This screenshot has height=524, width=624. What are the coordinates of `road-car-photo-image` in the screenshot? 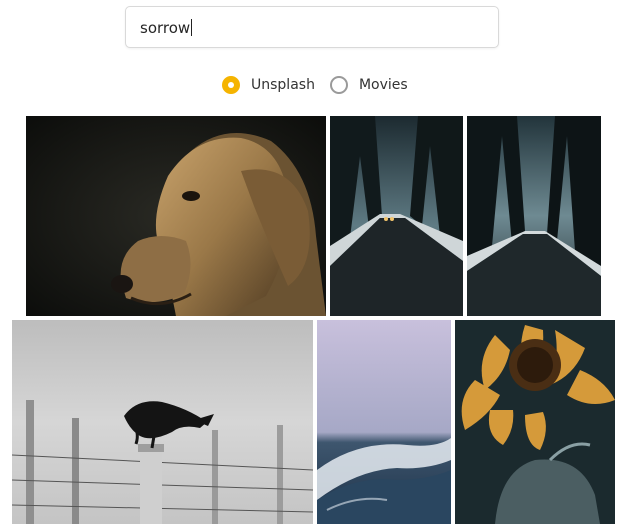 It's located at (396, 216).